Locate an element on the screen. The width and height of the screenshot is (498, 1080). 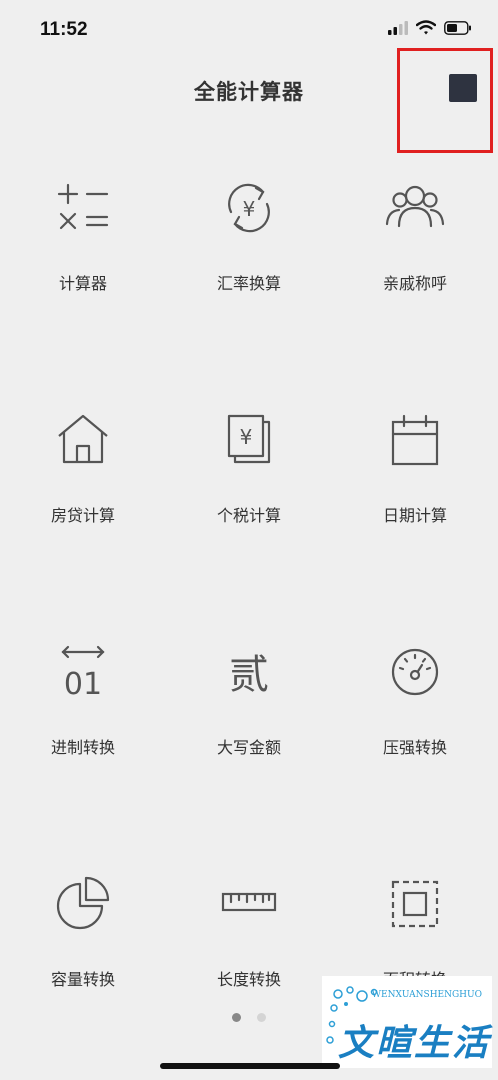
house-icon is located at coordinates (83, 440).